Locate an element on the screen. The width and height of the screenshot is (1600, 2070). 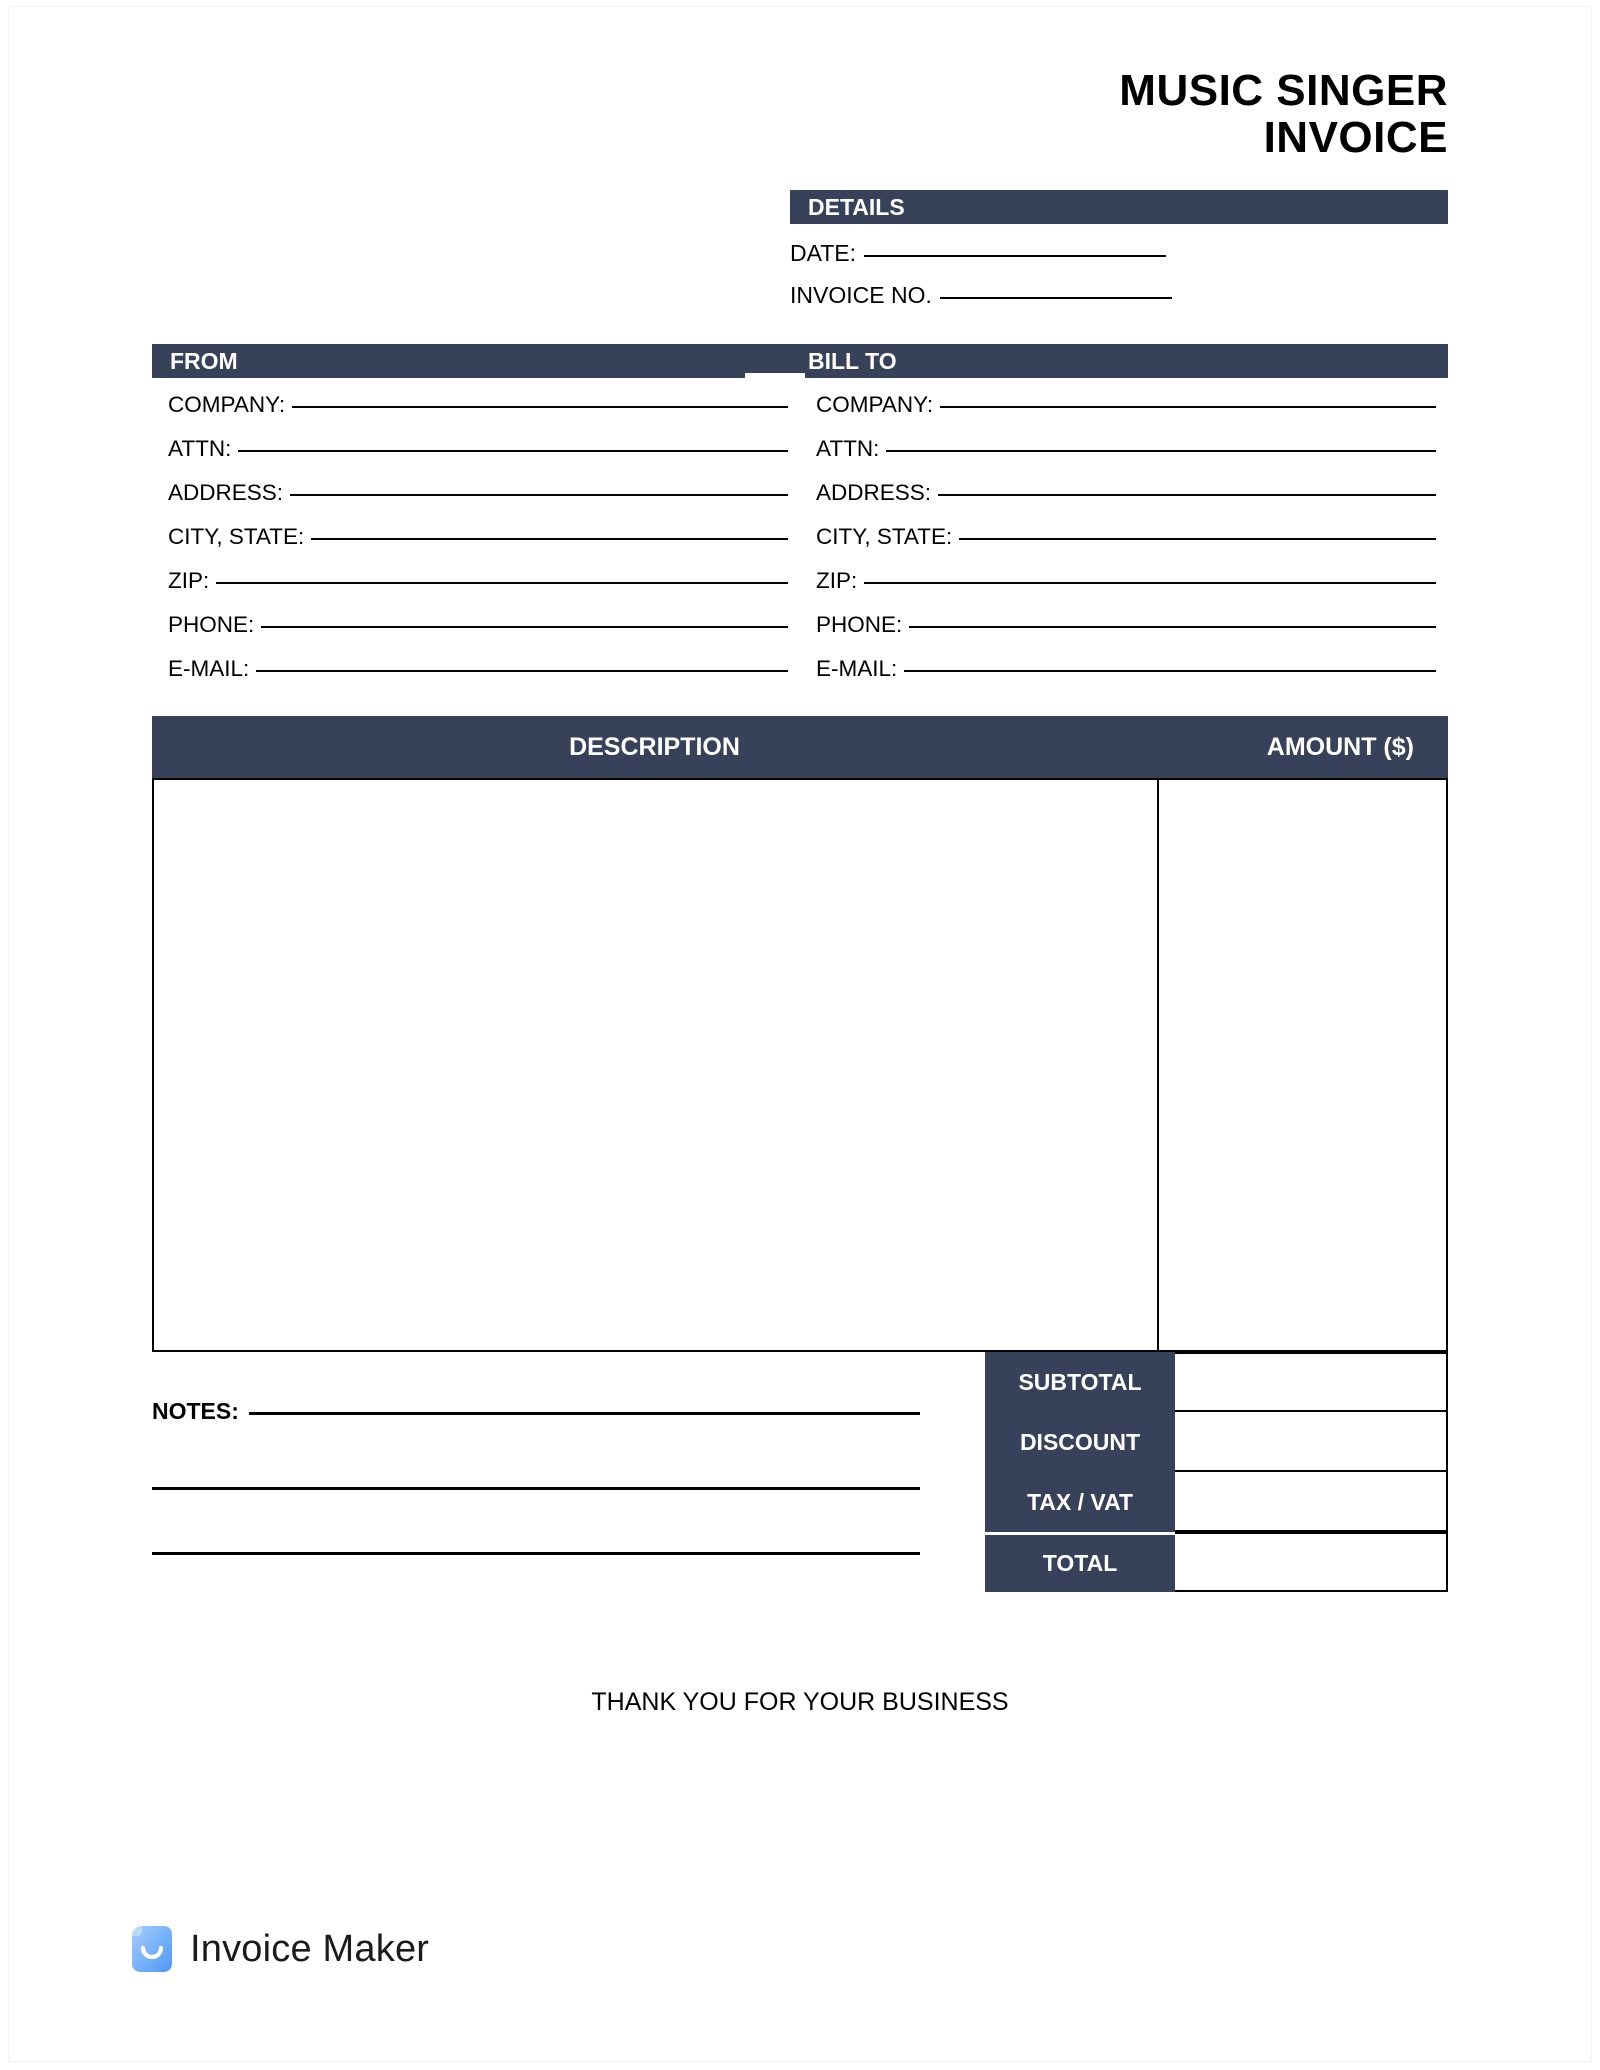
totals-table: SUBTOTAL DISCOUNT TAX / VAT TOTAL is located at coordinates (1216, 1472).